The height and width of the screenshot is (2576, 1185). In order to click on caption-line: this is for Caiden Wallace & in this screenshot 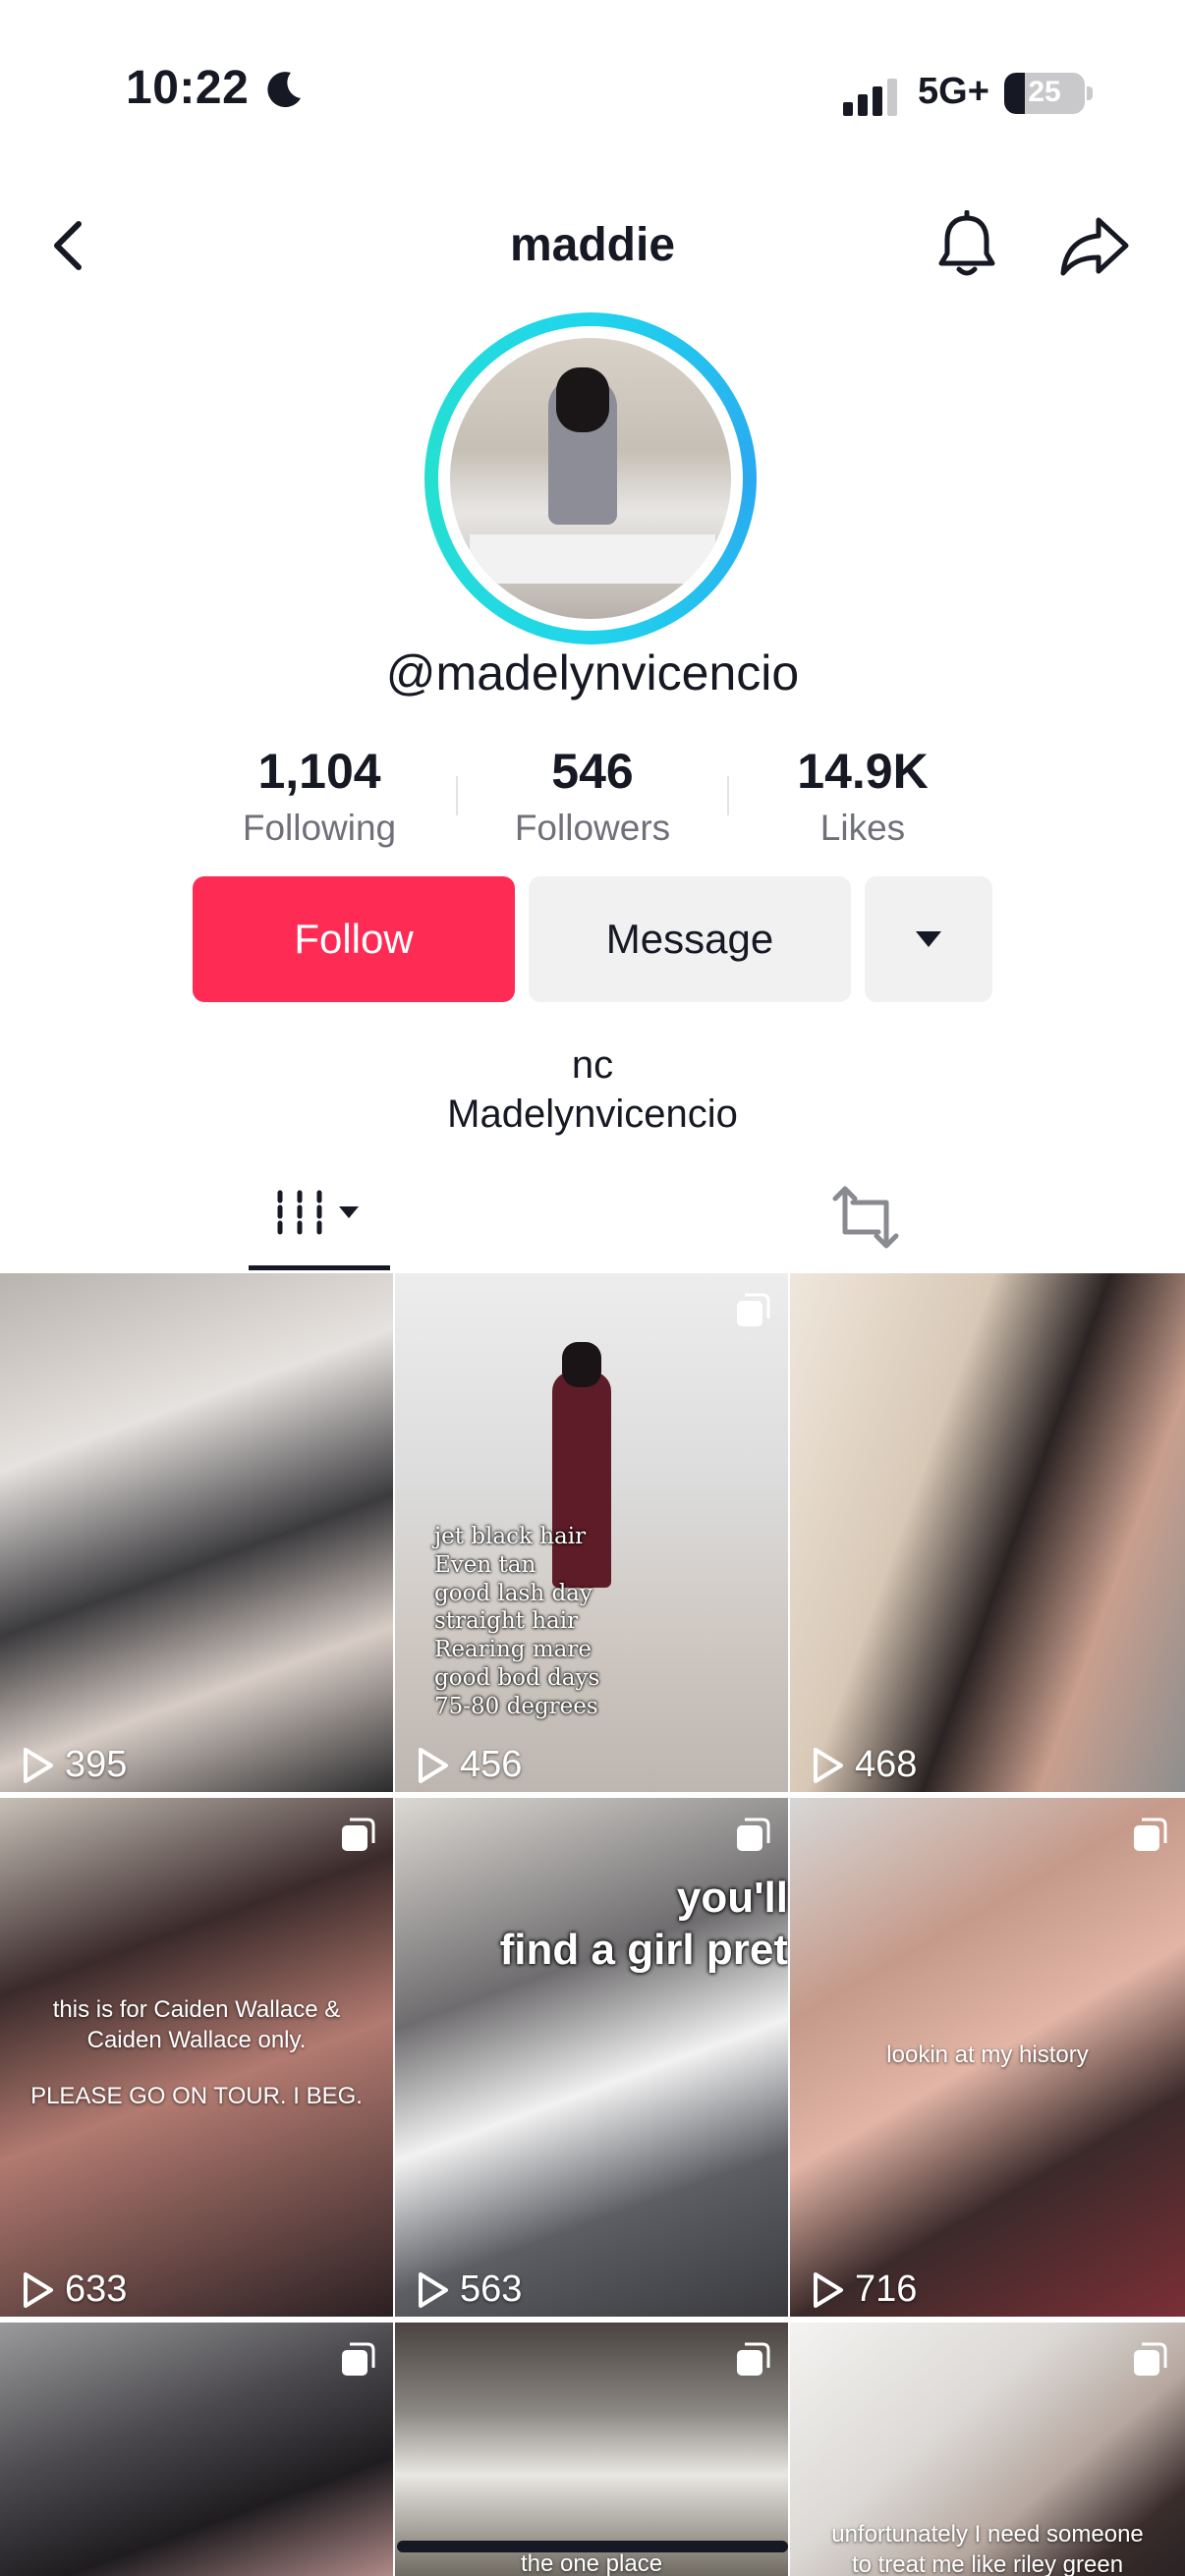, I will do `click(197, 2009)`.